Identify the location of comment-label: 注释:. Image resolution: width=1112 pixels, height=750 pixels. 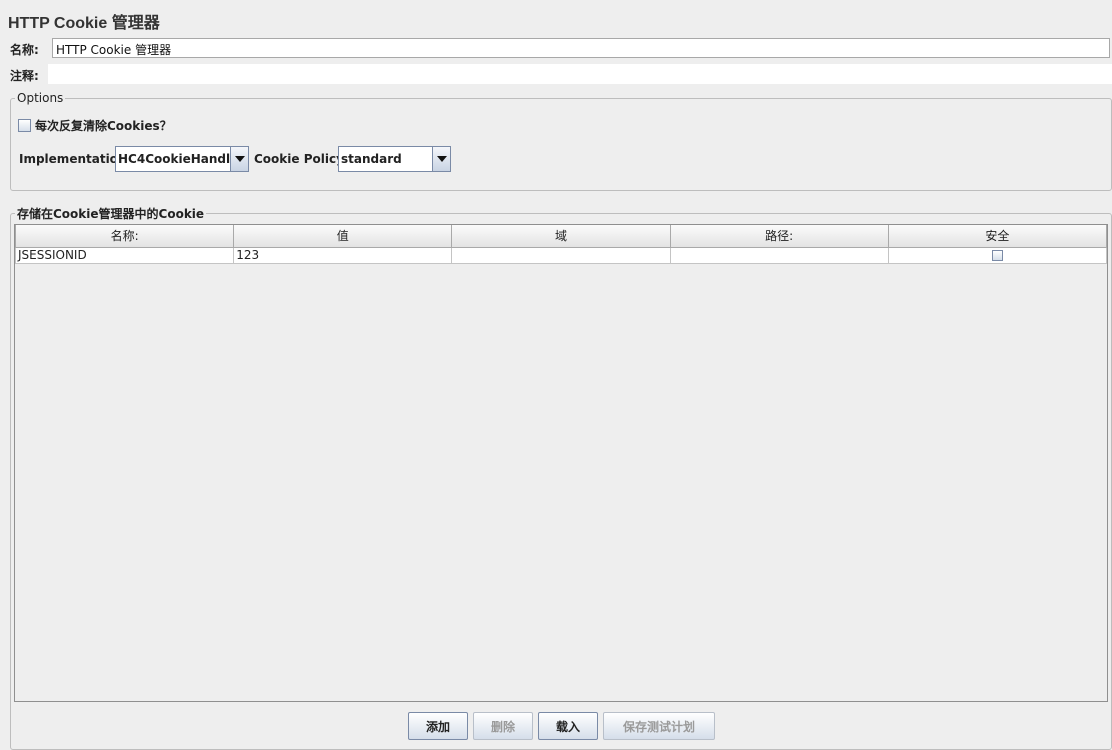
(24, 76).